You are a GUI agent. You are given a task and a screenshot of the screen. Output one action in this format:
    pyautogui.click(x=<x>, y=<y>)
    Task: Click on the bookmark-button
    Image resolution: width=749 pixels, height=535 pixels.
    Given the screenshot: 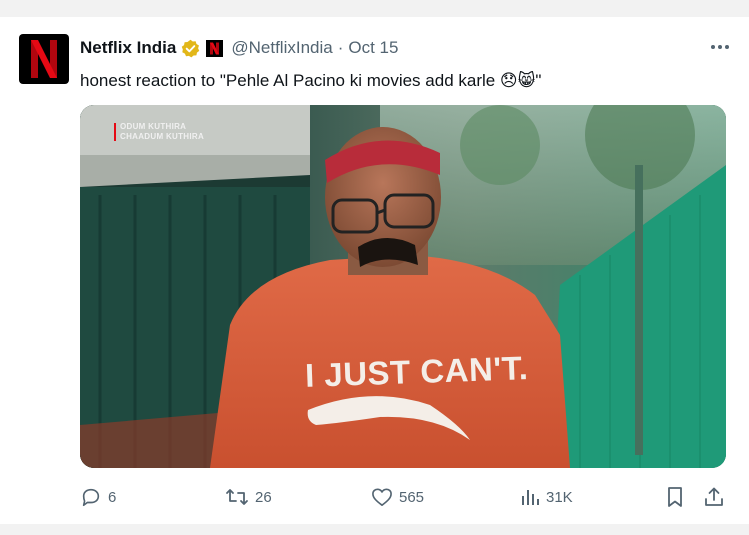 What is the action you would take?
    pyautogui.click(x=675, y=497)
    